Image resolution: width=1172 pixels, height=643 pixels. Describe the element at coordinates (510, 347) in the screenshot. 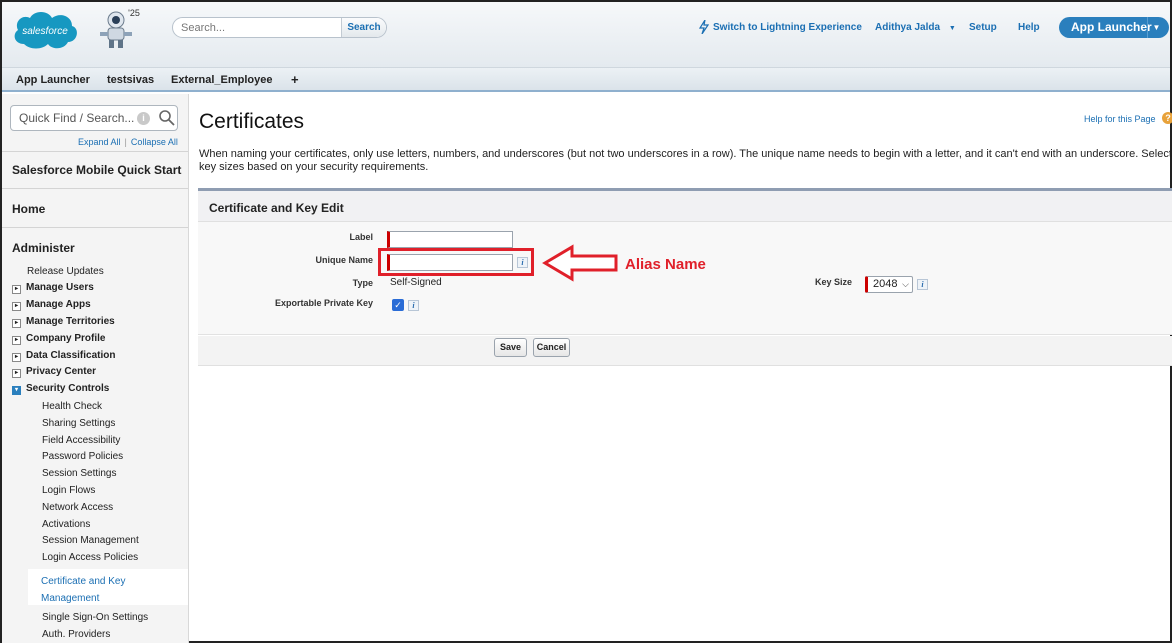

I see `save-button: Save` at that location.